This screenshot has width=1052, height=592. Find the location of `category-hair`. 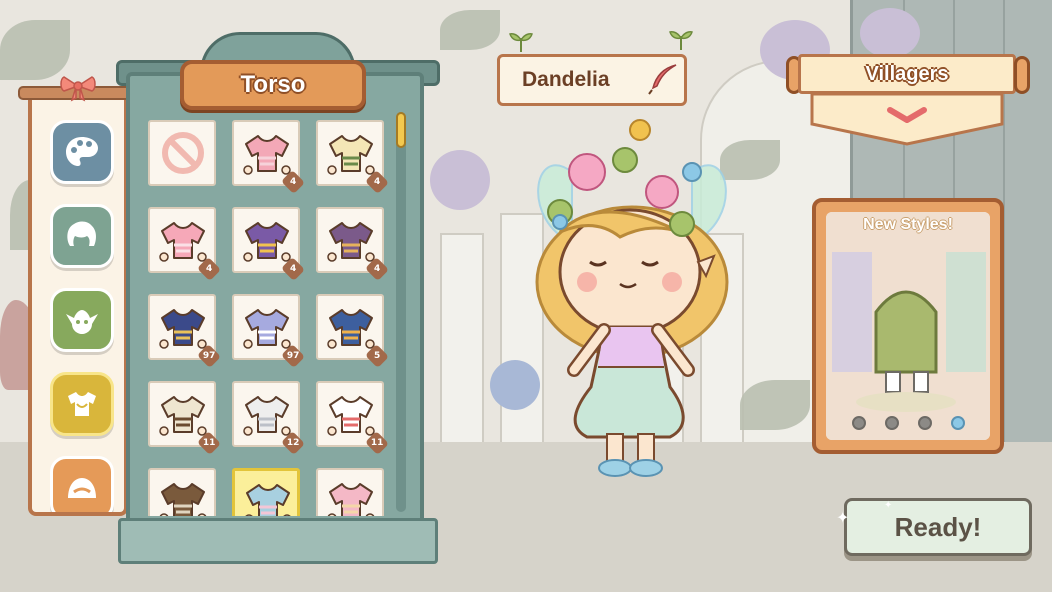

category-hair is located at coordinates (82, 236).